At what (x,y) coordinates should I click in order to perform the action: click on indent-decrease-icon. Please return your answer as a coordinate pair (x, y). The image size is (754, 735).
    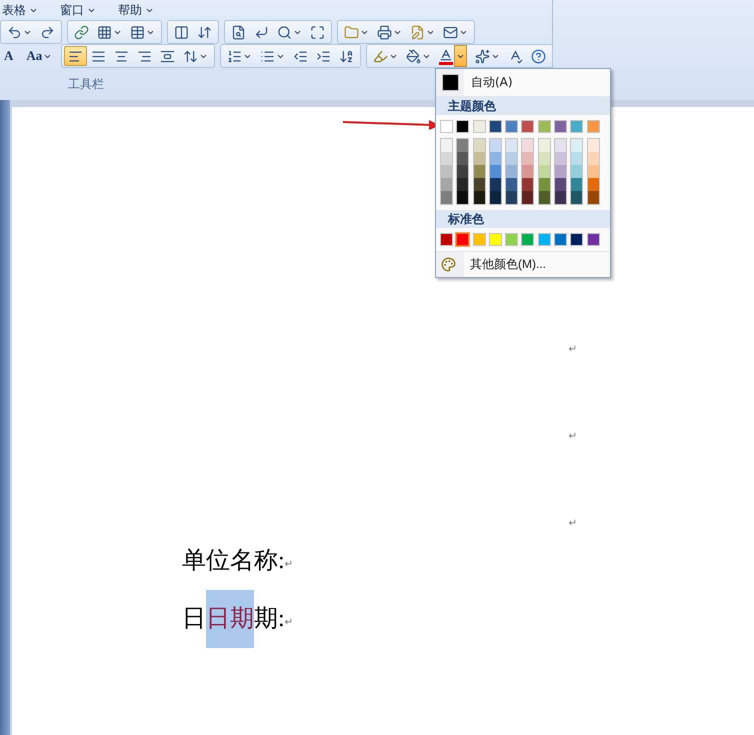
    Looking at the image, I should click on (300, 56).